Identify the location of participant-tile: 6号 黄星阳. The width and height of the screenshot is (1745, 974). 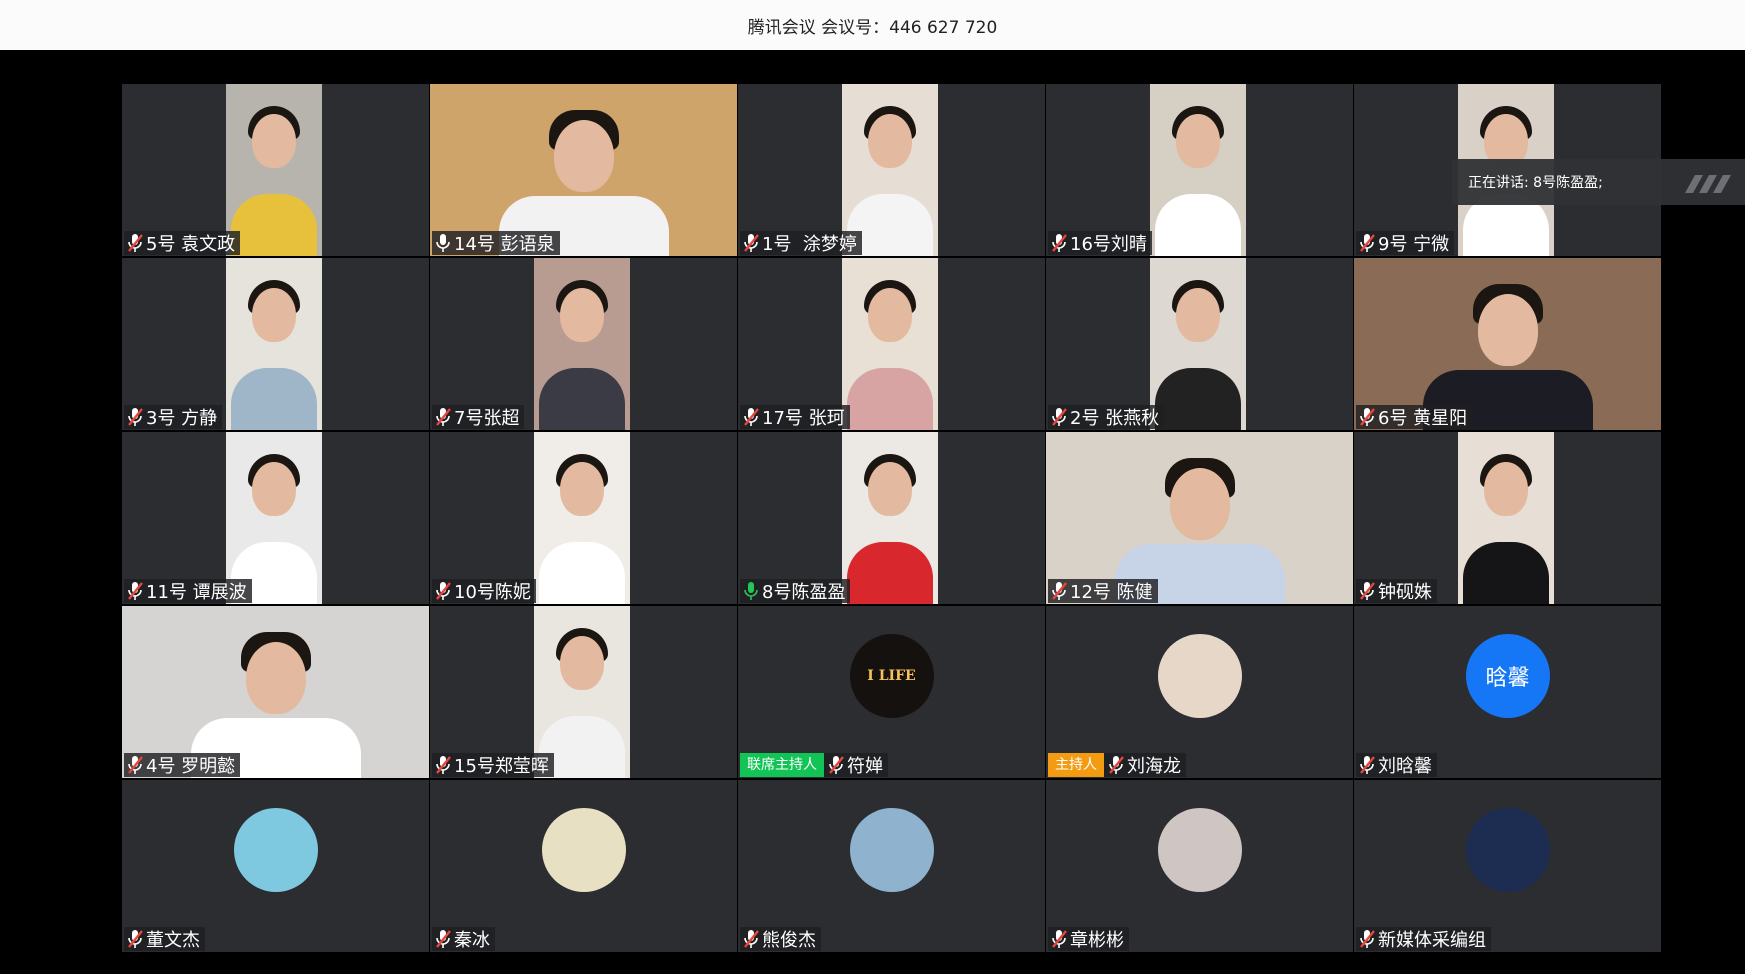
(1507, 344).